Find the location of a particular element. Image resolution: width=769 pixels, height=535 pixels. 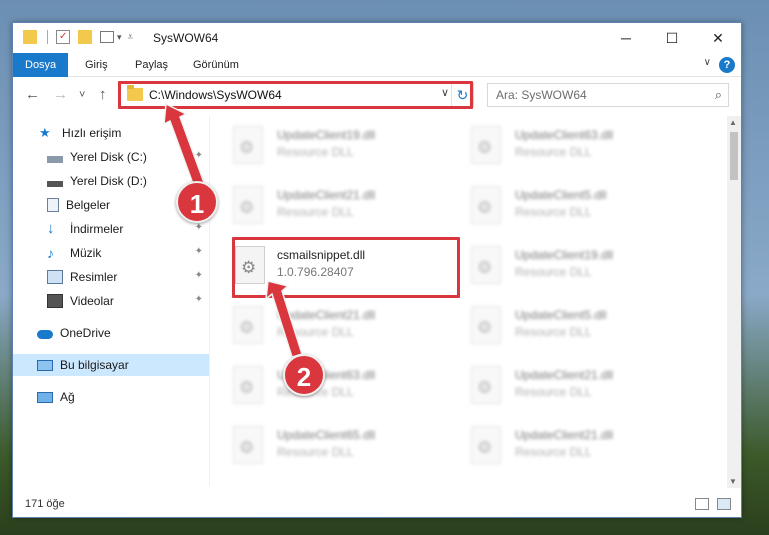

chevron-down-icon: ▾ is located at coordinates (119, 37).